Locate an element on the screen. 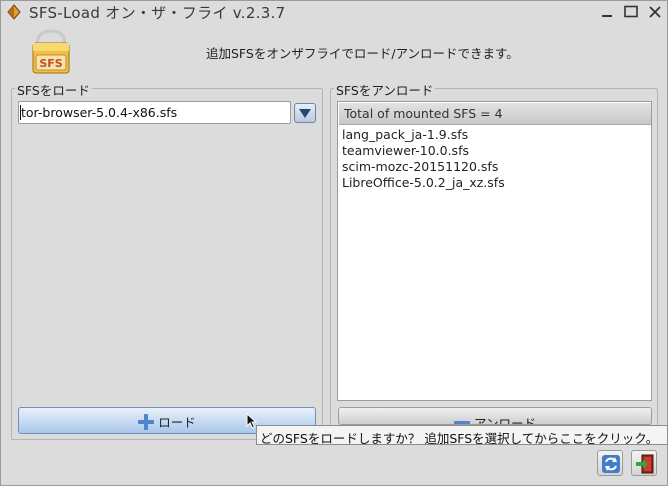  unload-group-title: SFSをアンロード is located at coordinates (385, 89).